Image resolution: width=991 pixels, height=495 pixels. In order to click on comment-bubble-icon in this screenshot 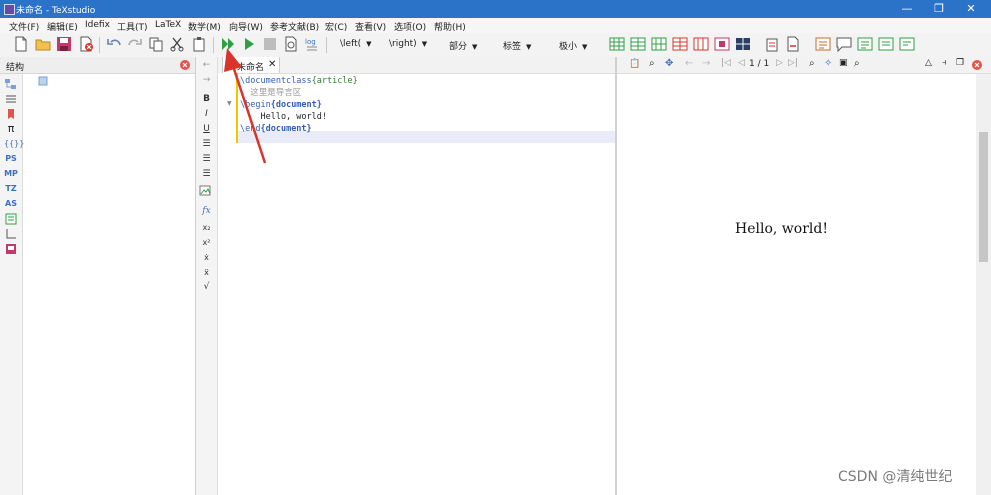, I will do `click(844, 44)`.